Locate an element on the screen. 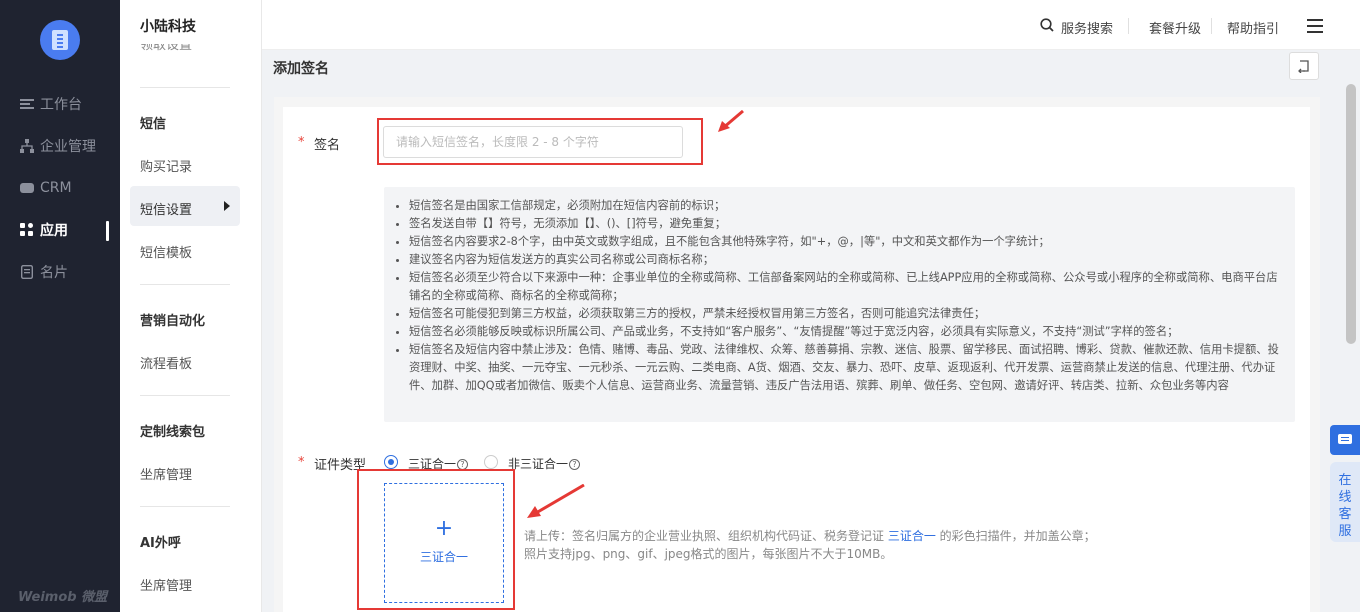  cert-option-radio-selected is located at coordinates (391, 462).